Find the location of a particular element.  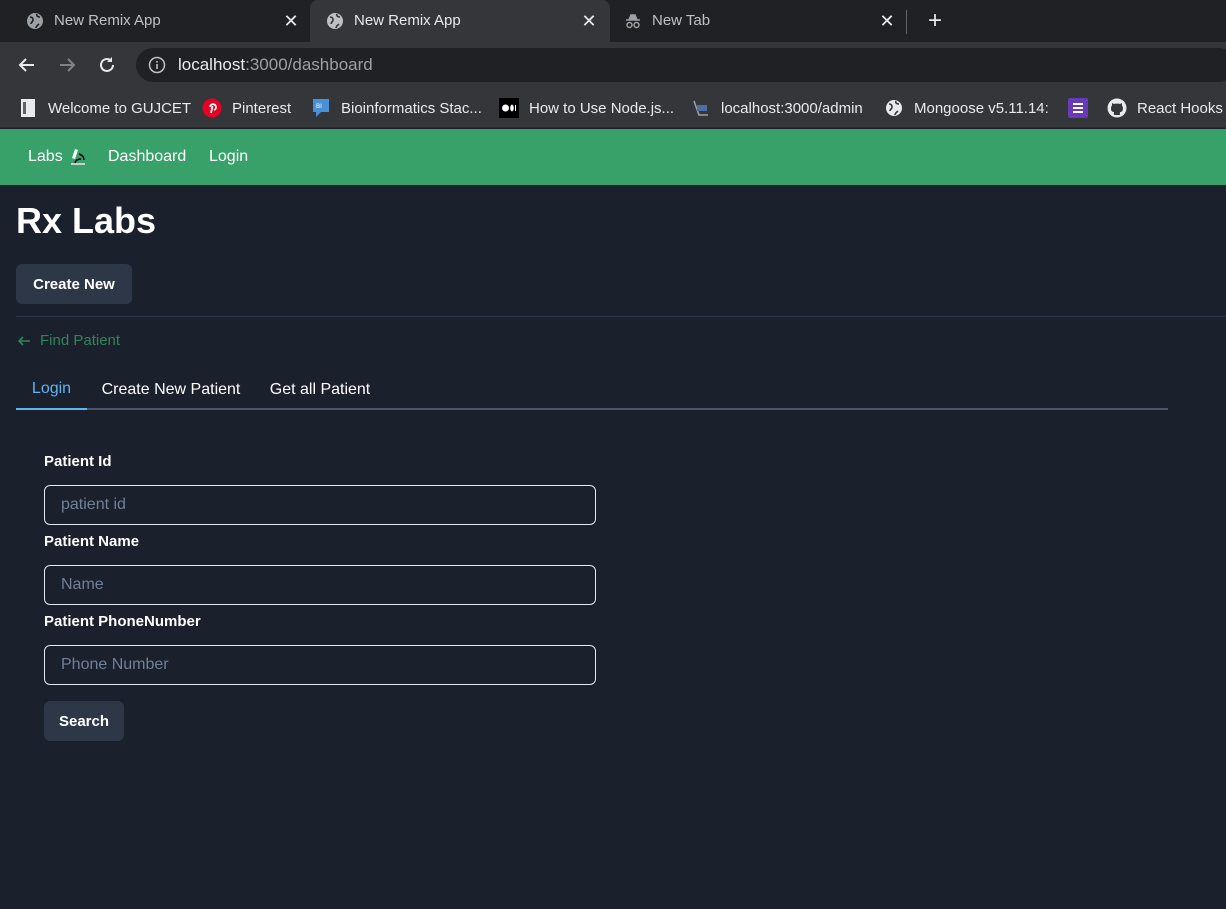

url-path: :3000/dashboard is located at coordinates (309, 64).